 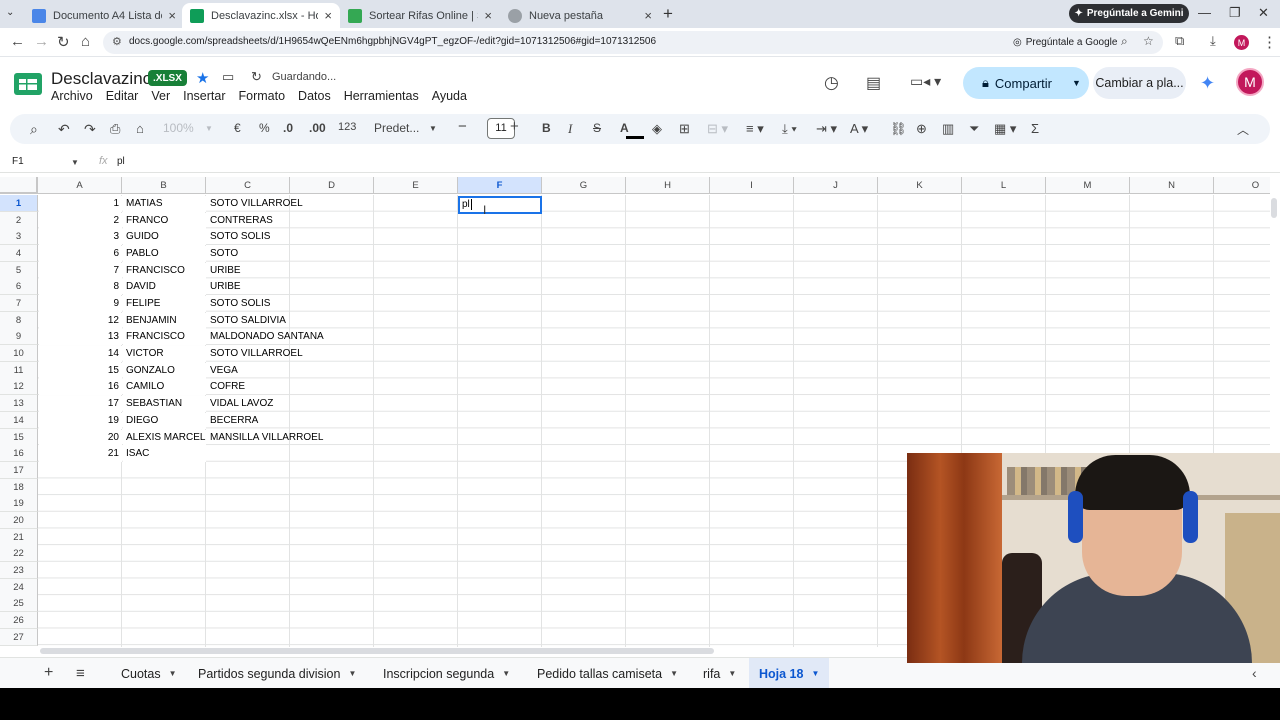 What do you see at coordinates (19, 354) in the screenshot?
I see `row-header-10: 10` at bounding box center [19, 354].